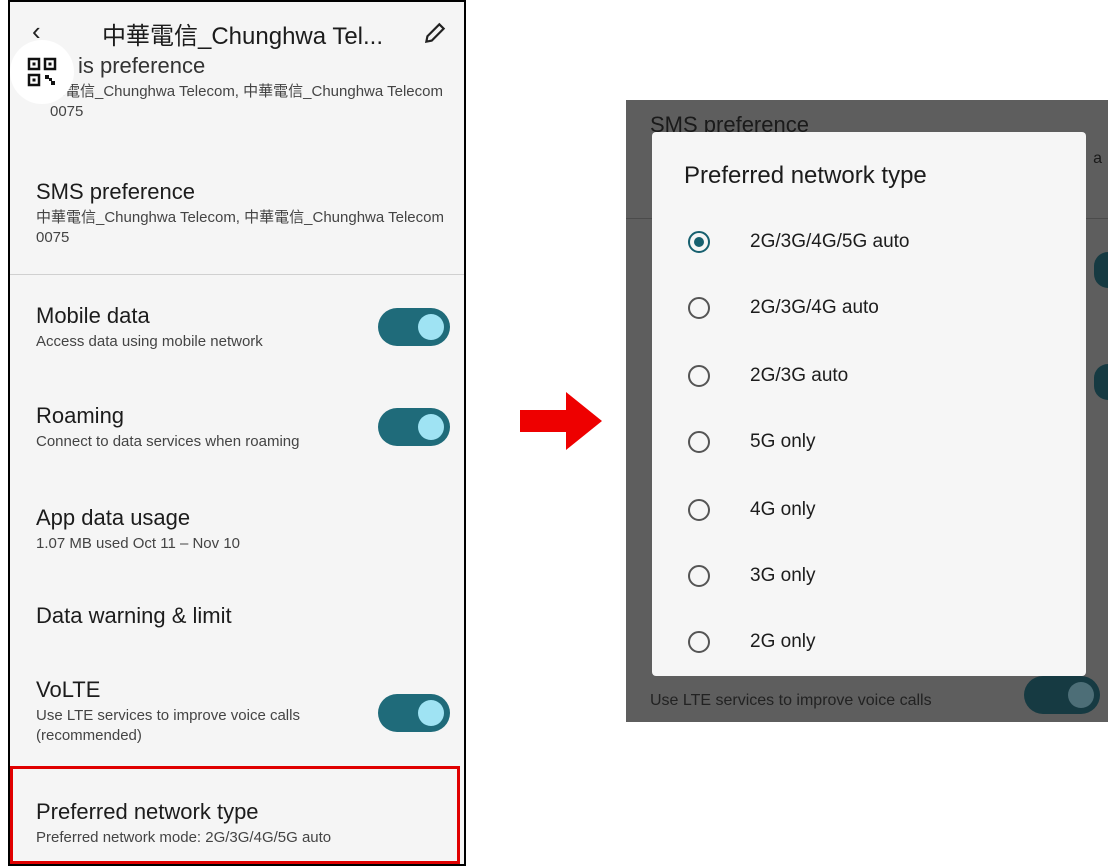 Image resolution: width=1109 pixels, height=868 pixels. Describe the element at coordinates (830, 241) in the screenshot. I see `option-label: 2G/3G/4G/5G auto` at that location.